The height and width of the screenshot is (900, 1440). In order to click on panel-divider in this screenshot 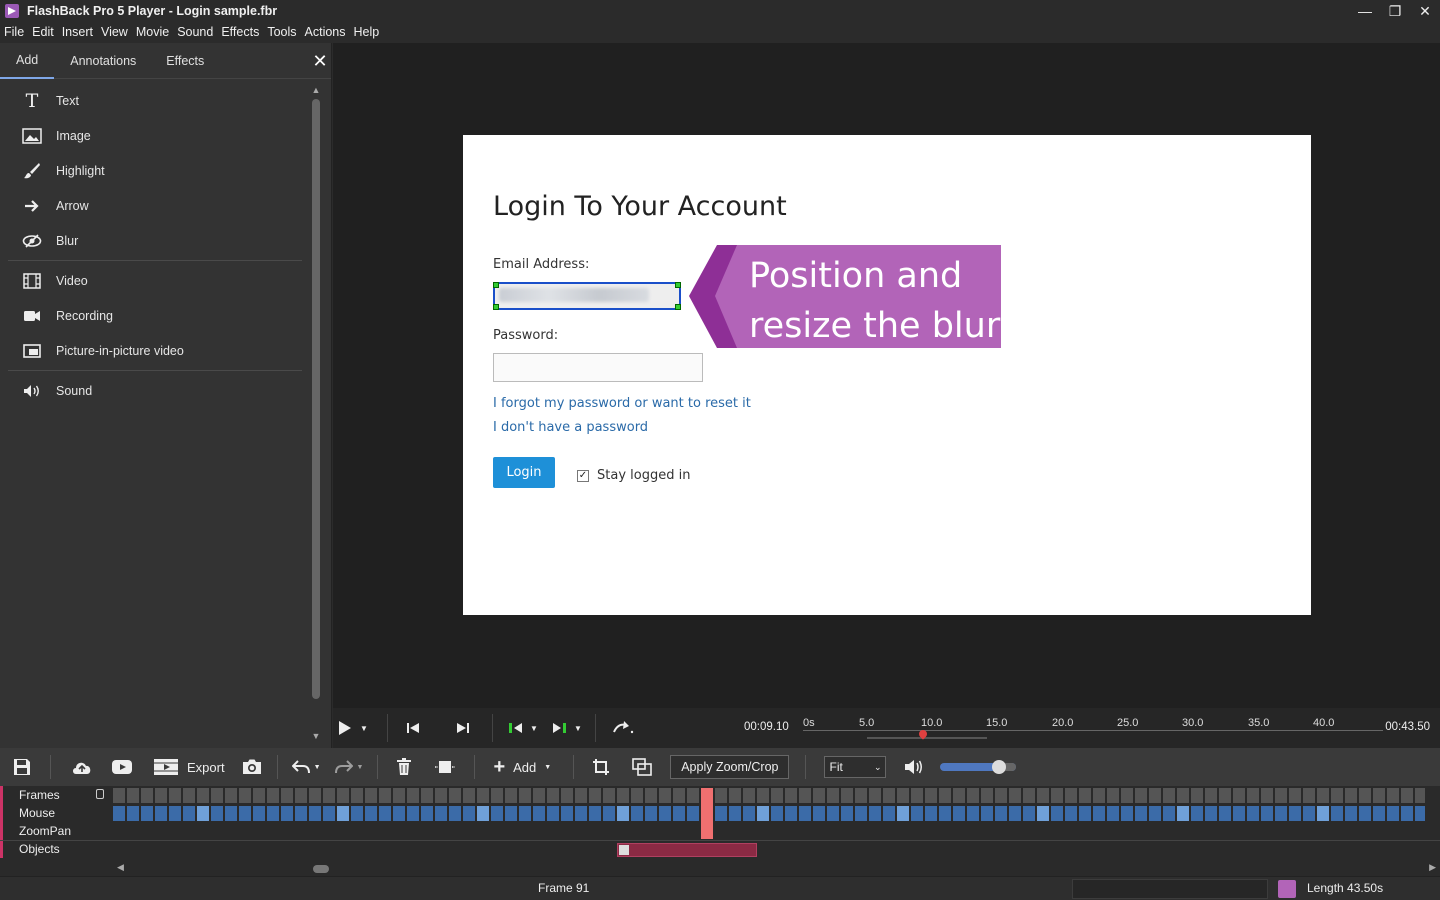, I will do `click(155, 260)`.